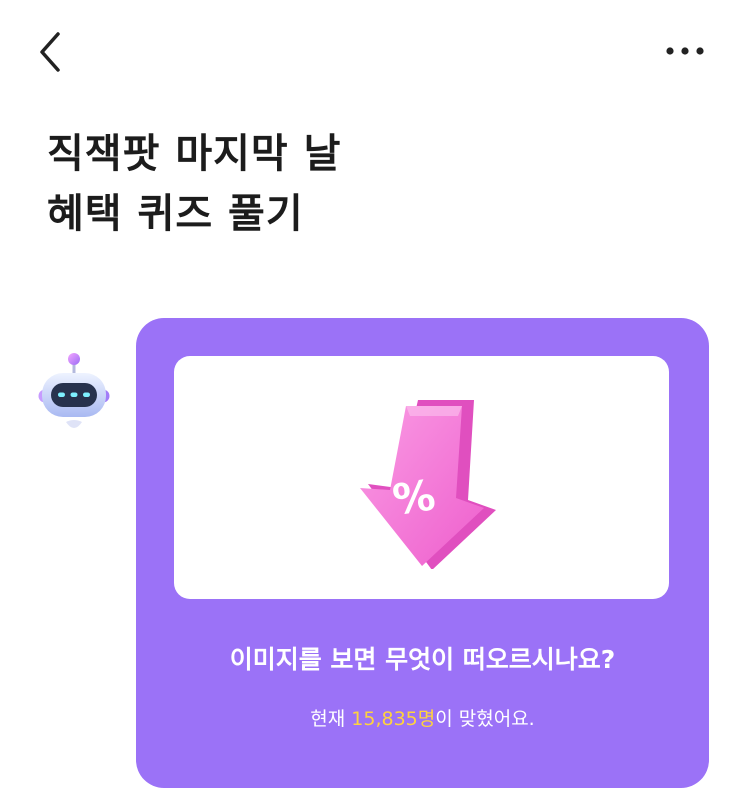 This screenshot has width=743, height=788. I want to click on bot-avatar, so click(80, 396).